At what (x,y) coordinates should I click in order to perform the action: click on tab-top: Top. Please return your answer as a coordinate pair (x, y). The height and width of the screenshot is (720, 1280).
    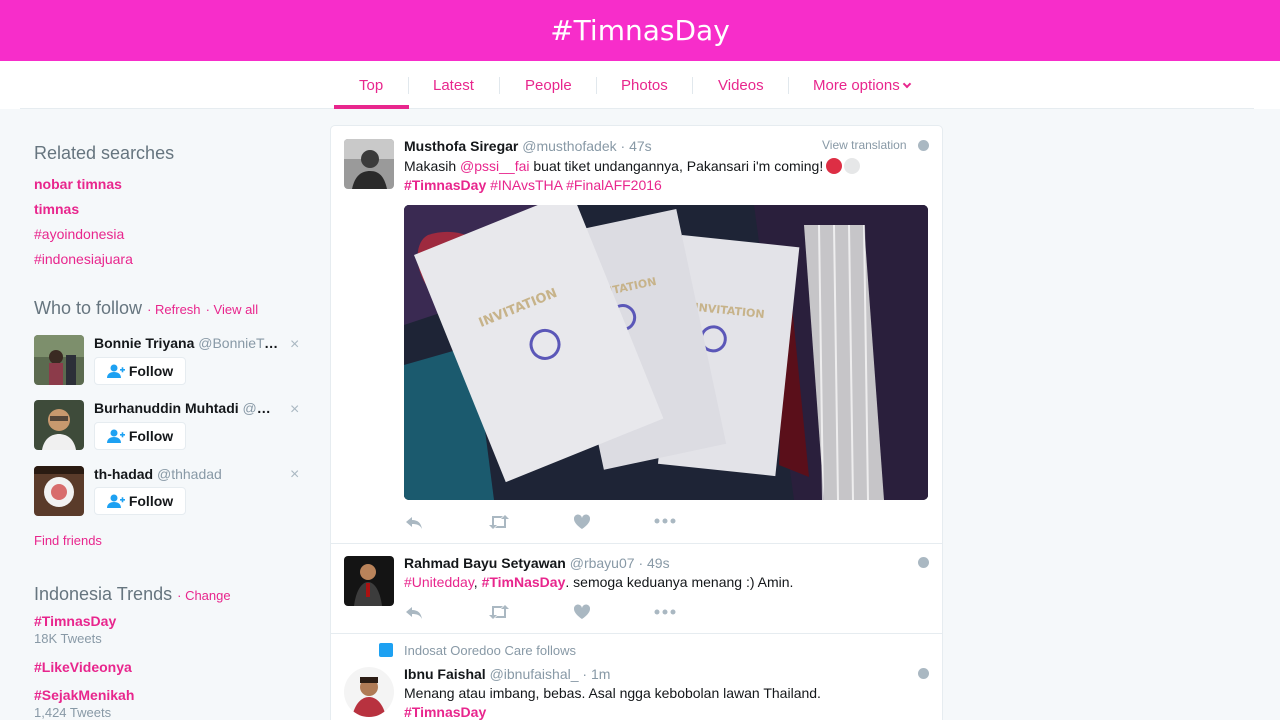
    Looking at the image, I should click on (371, 85).